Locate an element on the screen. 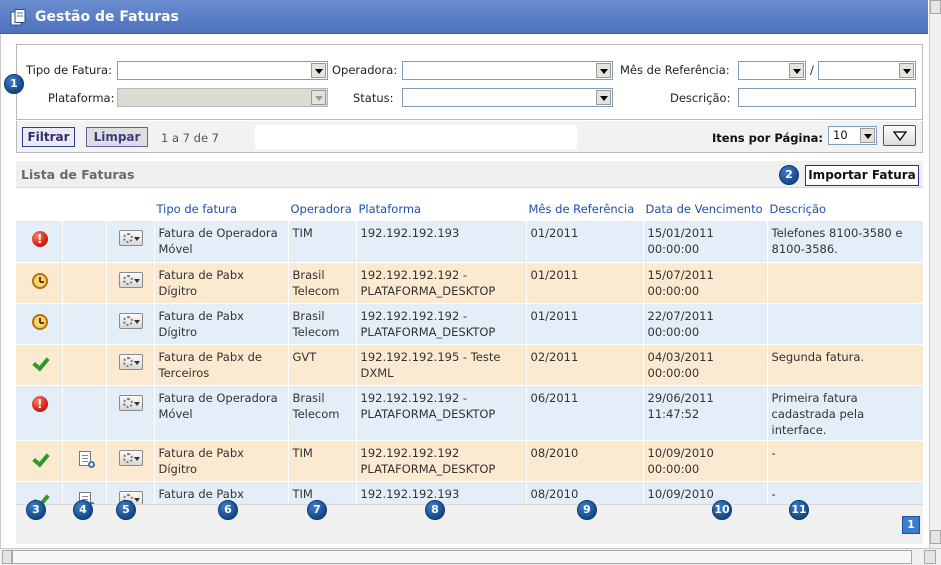 Image resolution: width=941 pixels, height=565 pixels. scroll-down-button is located at coordinates (935, 537).